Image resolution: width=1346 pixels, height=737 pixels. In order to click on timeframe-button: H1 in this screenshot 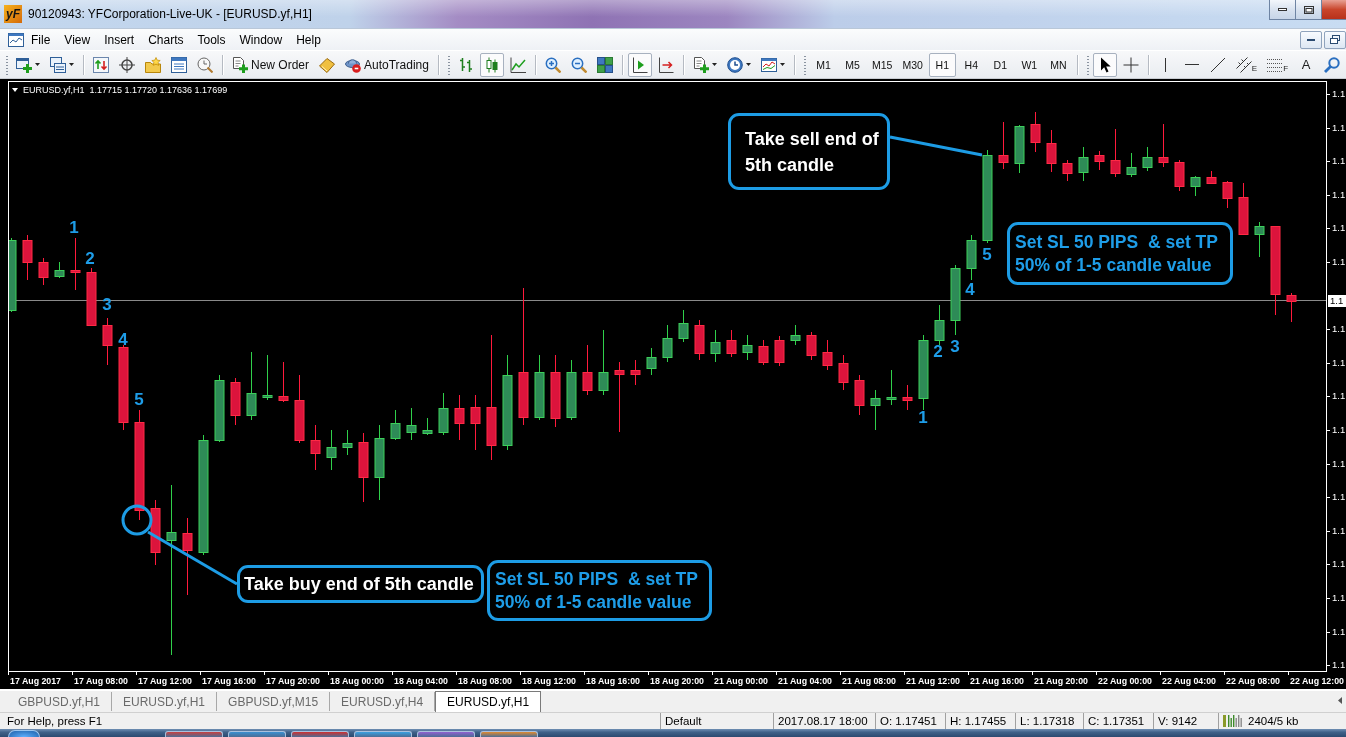, I will do `click(942, 64)`.